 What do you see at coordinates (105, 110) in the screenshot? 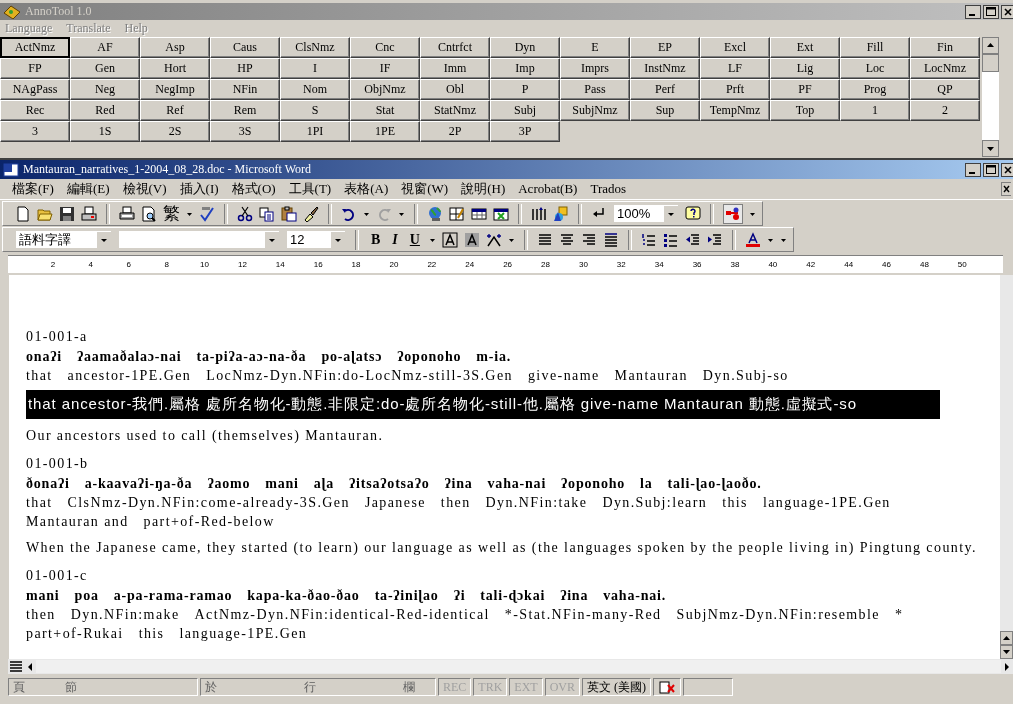
I see `tag-button: Red` at bounding box center [105, 110].